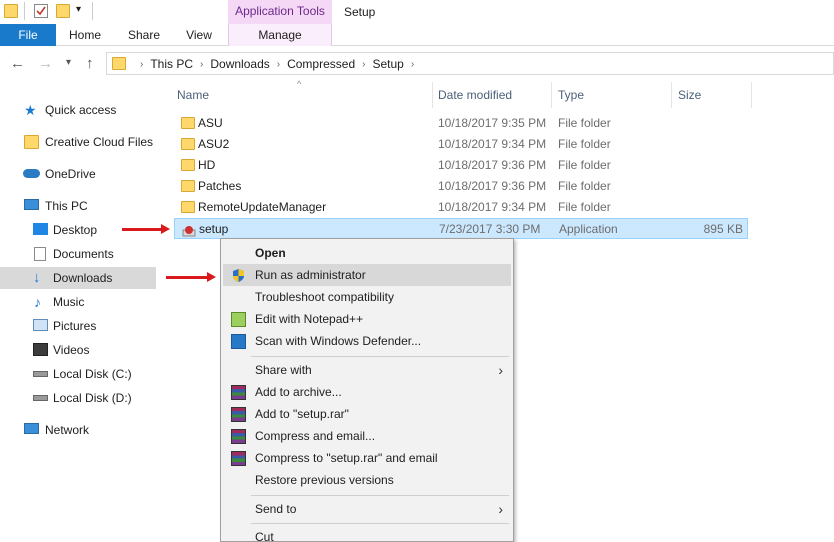 The image size is (834, 542). What do you see at coordinates (68, 62) in the screenshot?
I see `recent-locations-chevron-icon: ▾` at bounding box center [68, 62].